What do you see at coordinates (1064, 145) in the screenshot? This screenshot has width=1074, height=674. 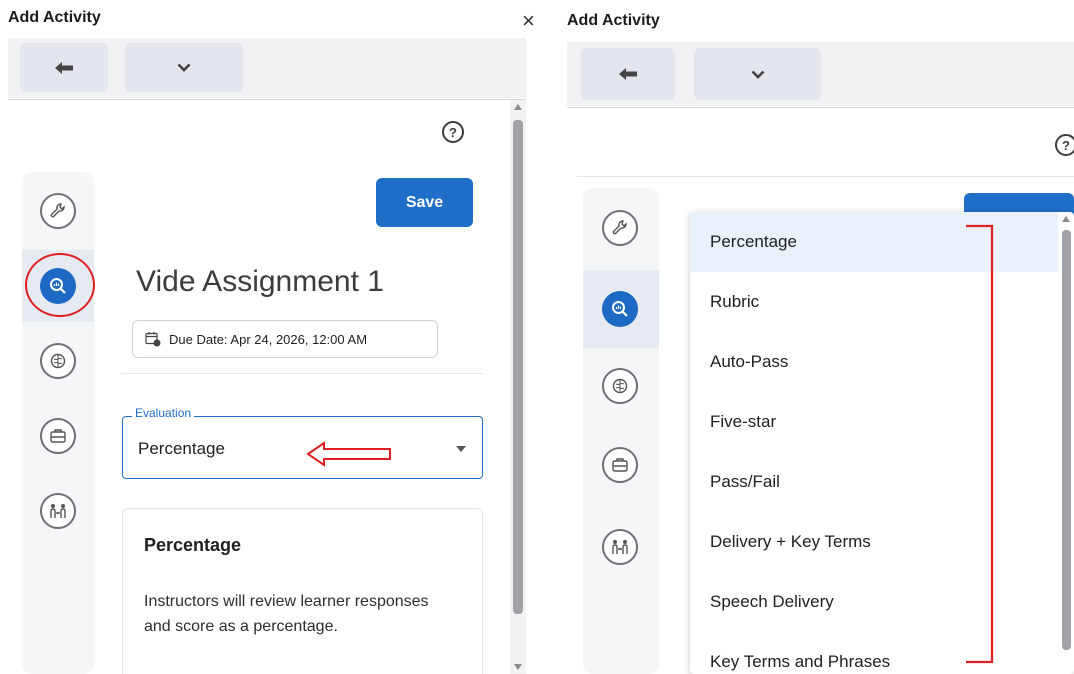 I see `help-icon-right: ?` at bounding box center [1064, 145].